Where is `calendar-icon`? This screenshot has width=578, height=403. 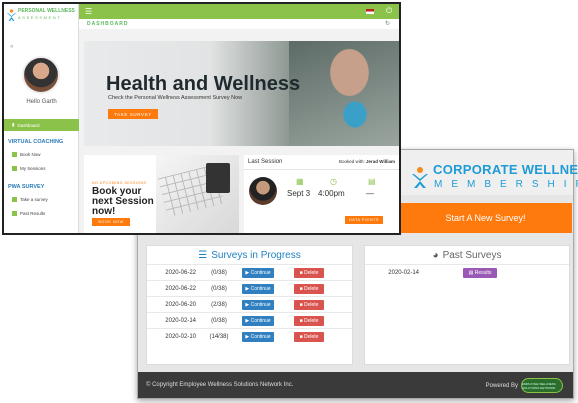 calendar-icon is located at coordinates (14, 154).